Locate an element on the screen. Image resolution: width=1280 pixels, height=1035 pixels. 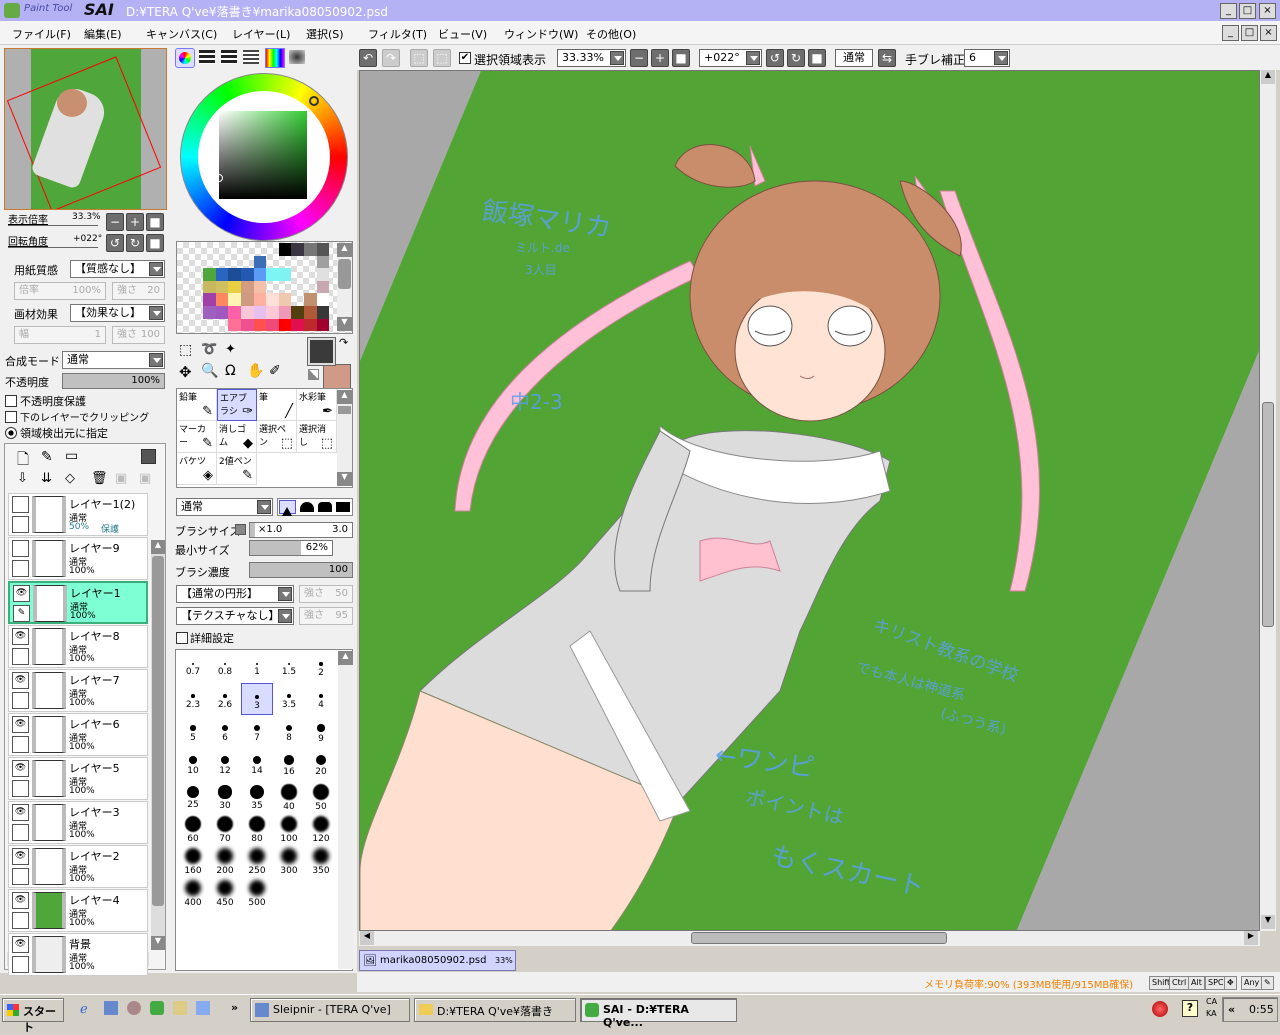
clear-layer-icon: ◇ is located at coordinates (70, 478).